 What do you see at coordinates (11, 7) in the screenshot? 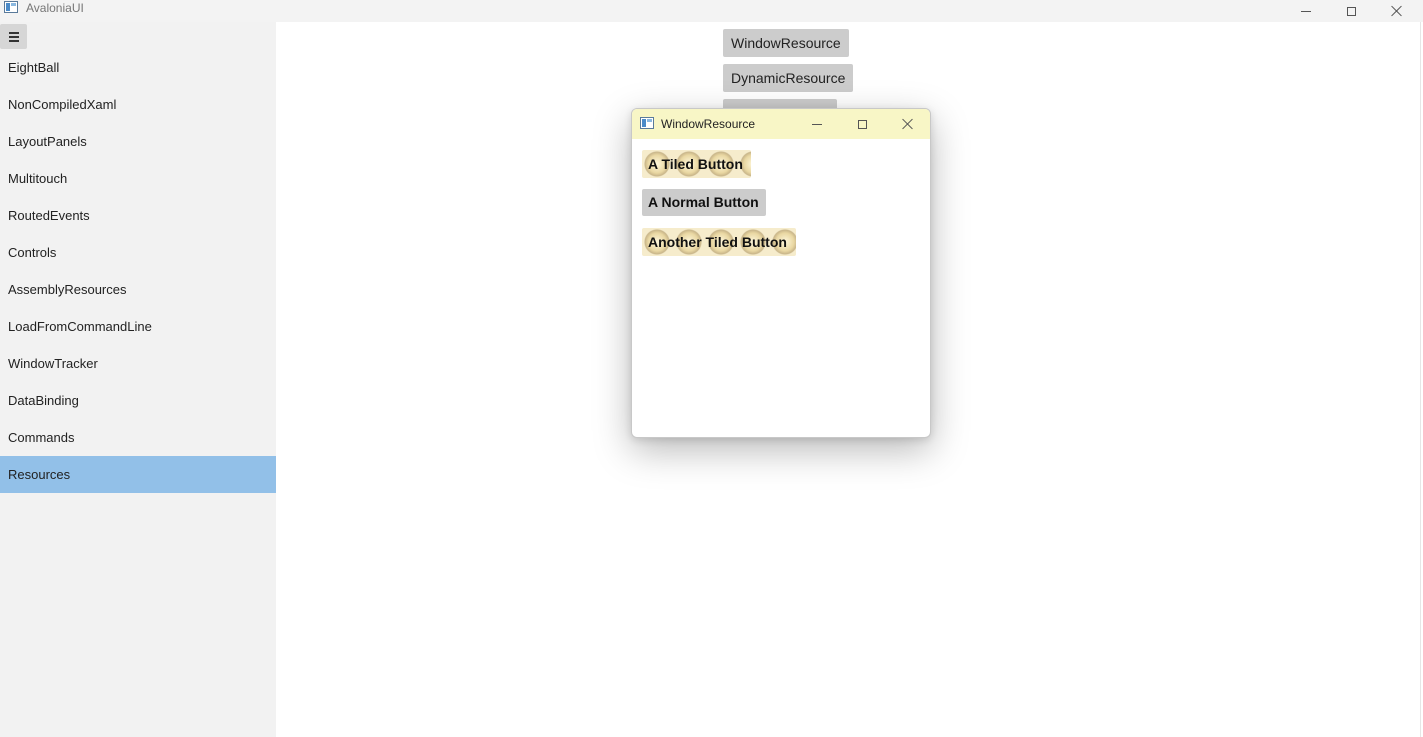
I see `app-window-icon` at bounding box center [11, 7].